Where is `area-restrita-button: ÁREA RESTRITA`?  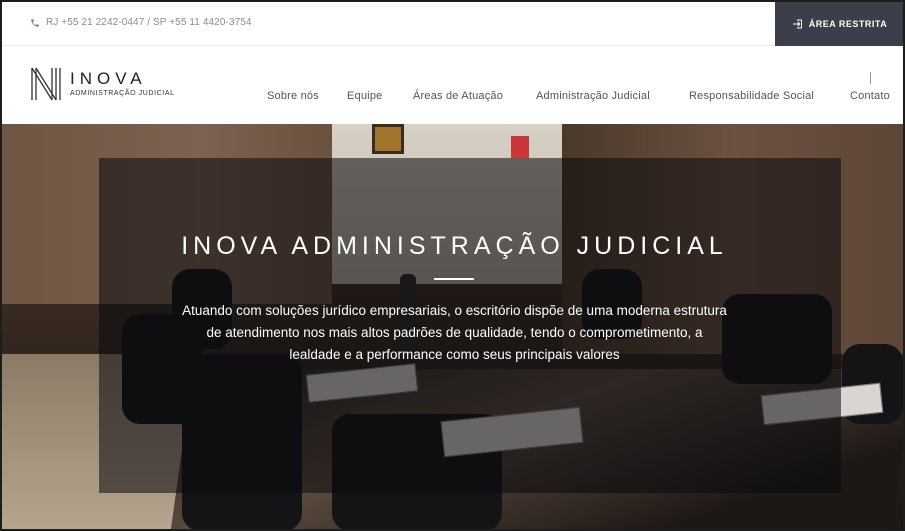
area-restrita-button: ÁREA RESTRITA is located at coordinates (839, 24).